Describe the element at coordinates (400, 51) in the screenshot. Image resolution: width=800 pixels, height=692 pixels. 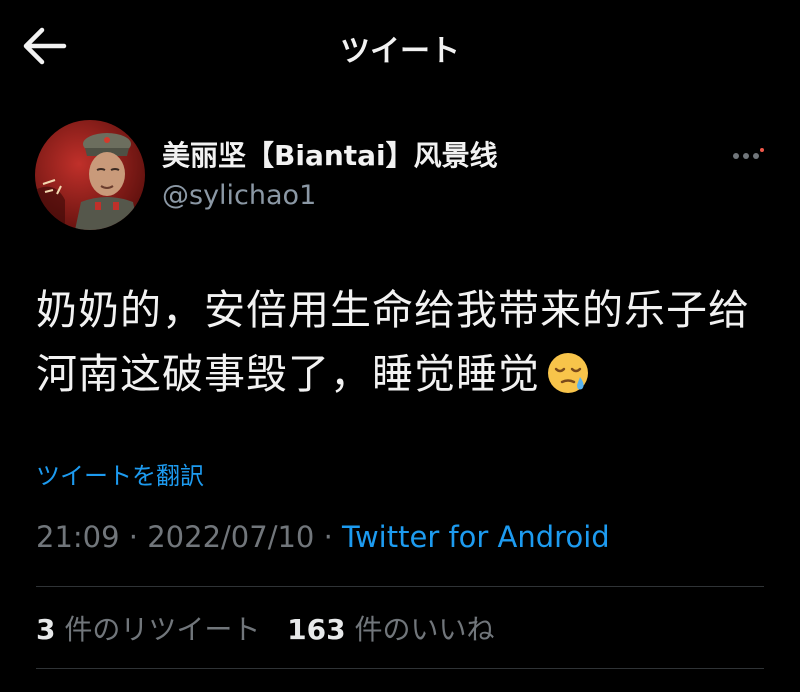
I see `page-title: ツイート` at that location.